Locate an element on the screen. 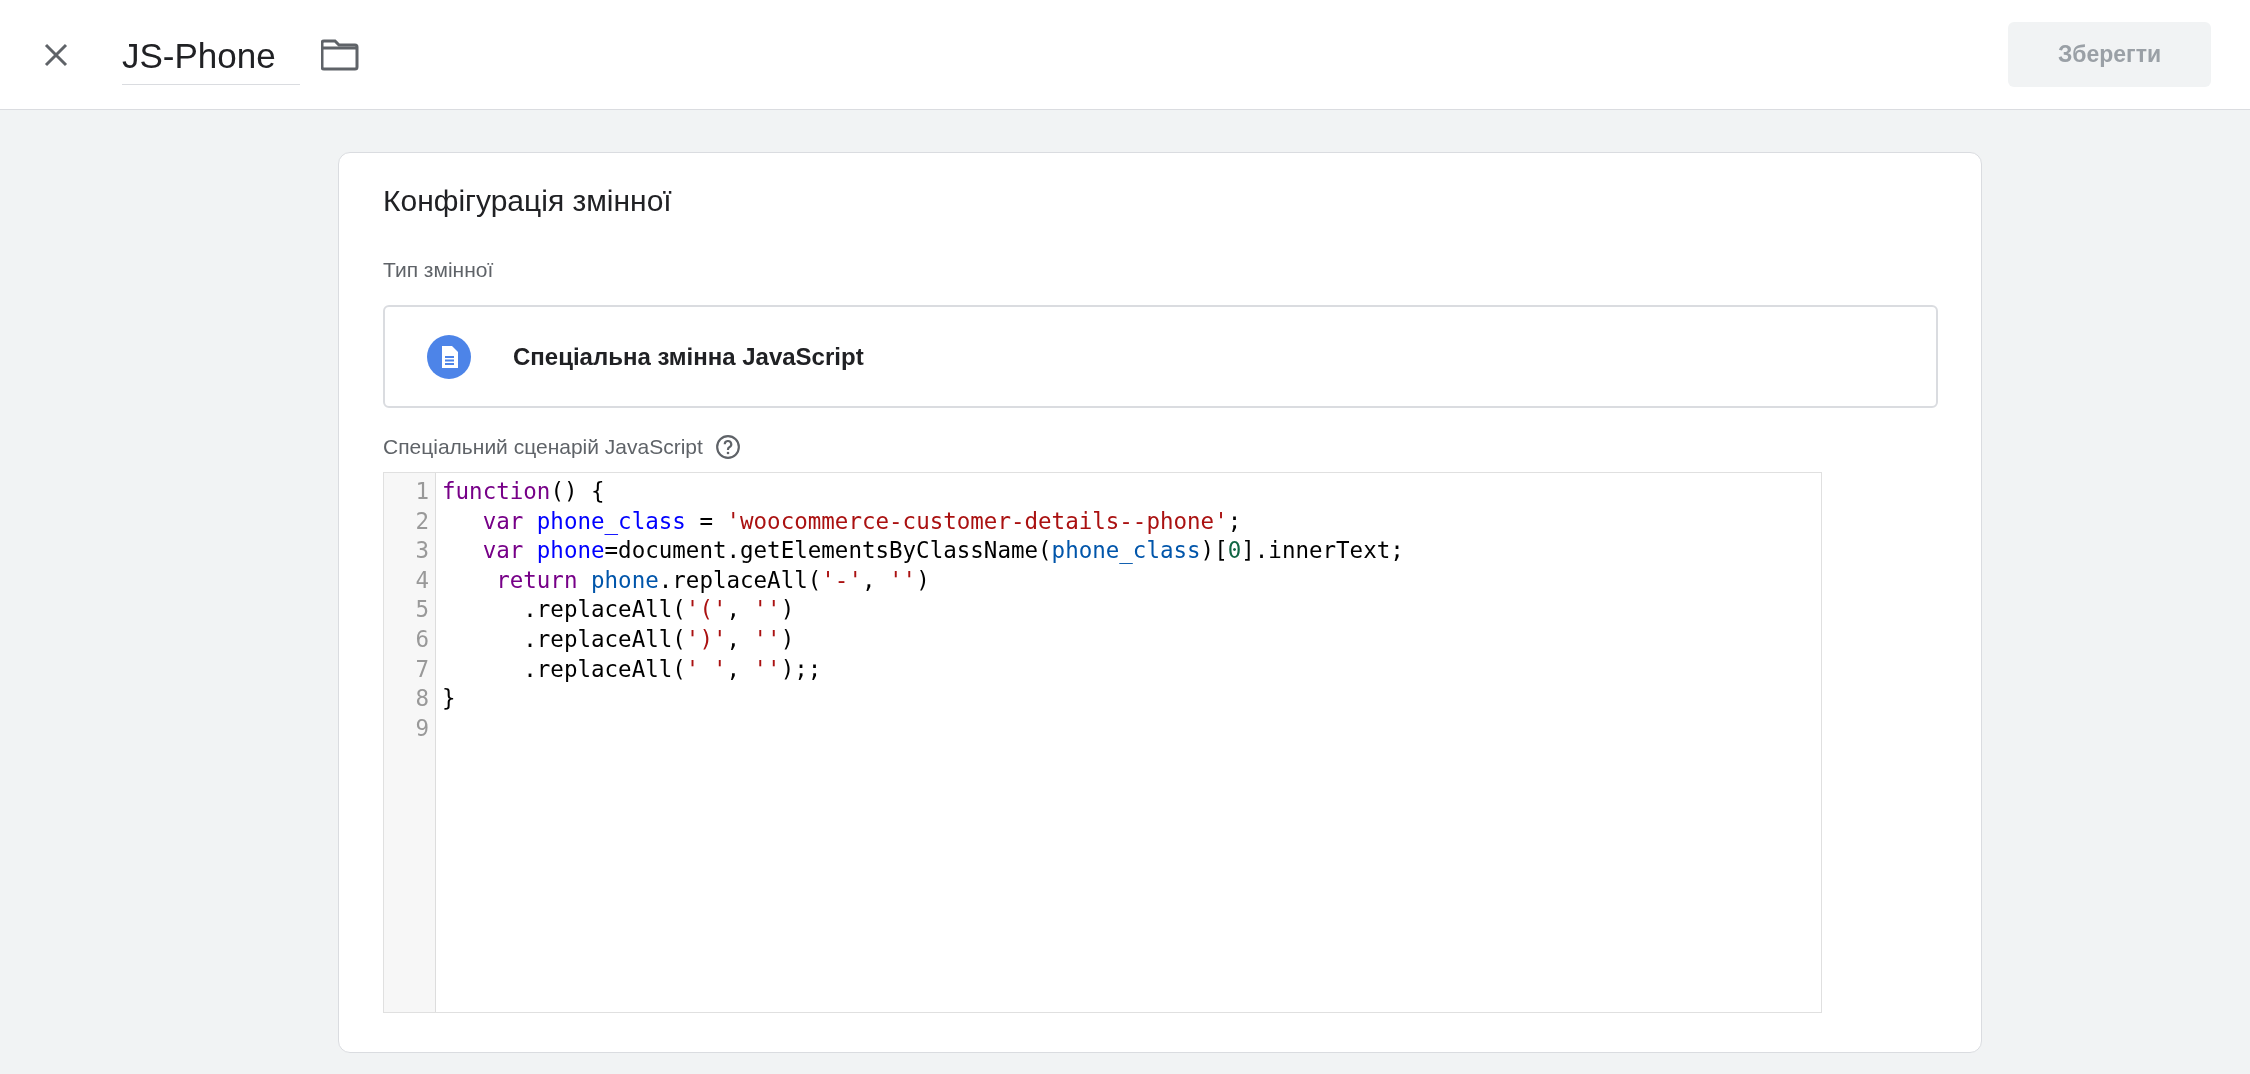 The height and width of the screenshot is (1074, 2250). code-line: var phone_class = 'woocommerce-customer-details--phone'; is located at coordinates (862, 521).